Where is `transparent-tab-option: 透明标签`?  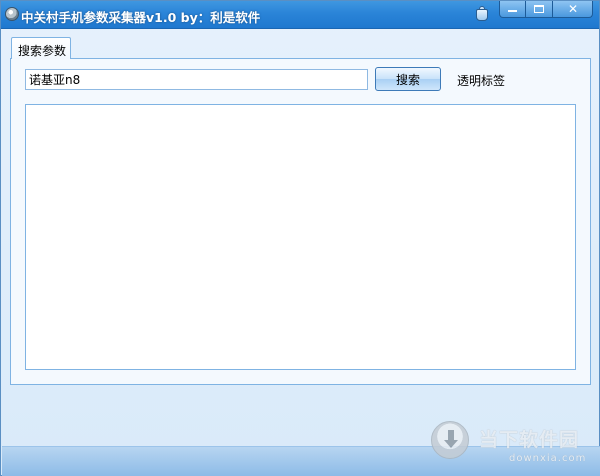 transparent-tab-option: 透明标签 is located at coordinates (481, 80).